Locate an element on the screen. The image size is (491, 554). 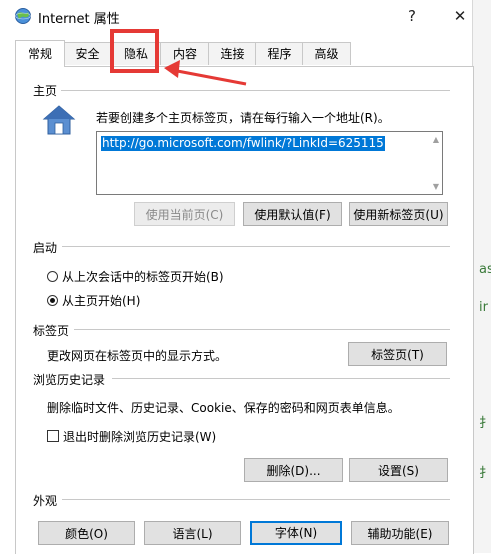
window-title: Internet 属性 is located at coordinates (79, 19).